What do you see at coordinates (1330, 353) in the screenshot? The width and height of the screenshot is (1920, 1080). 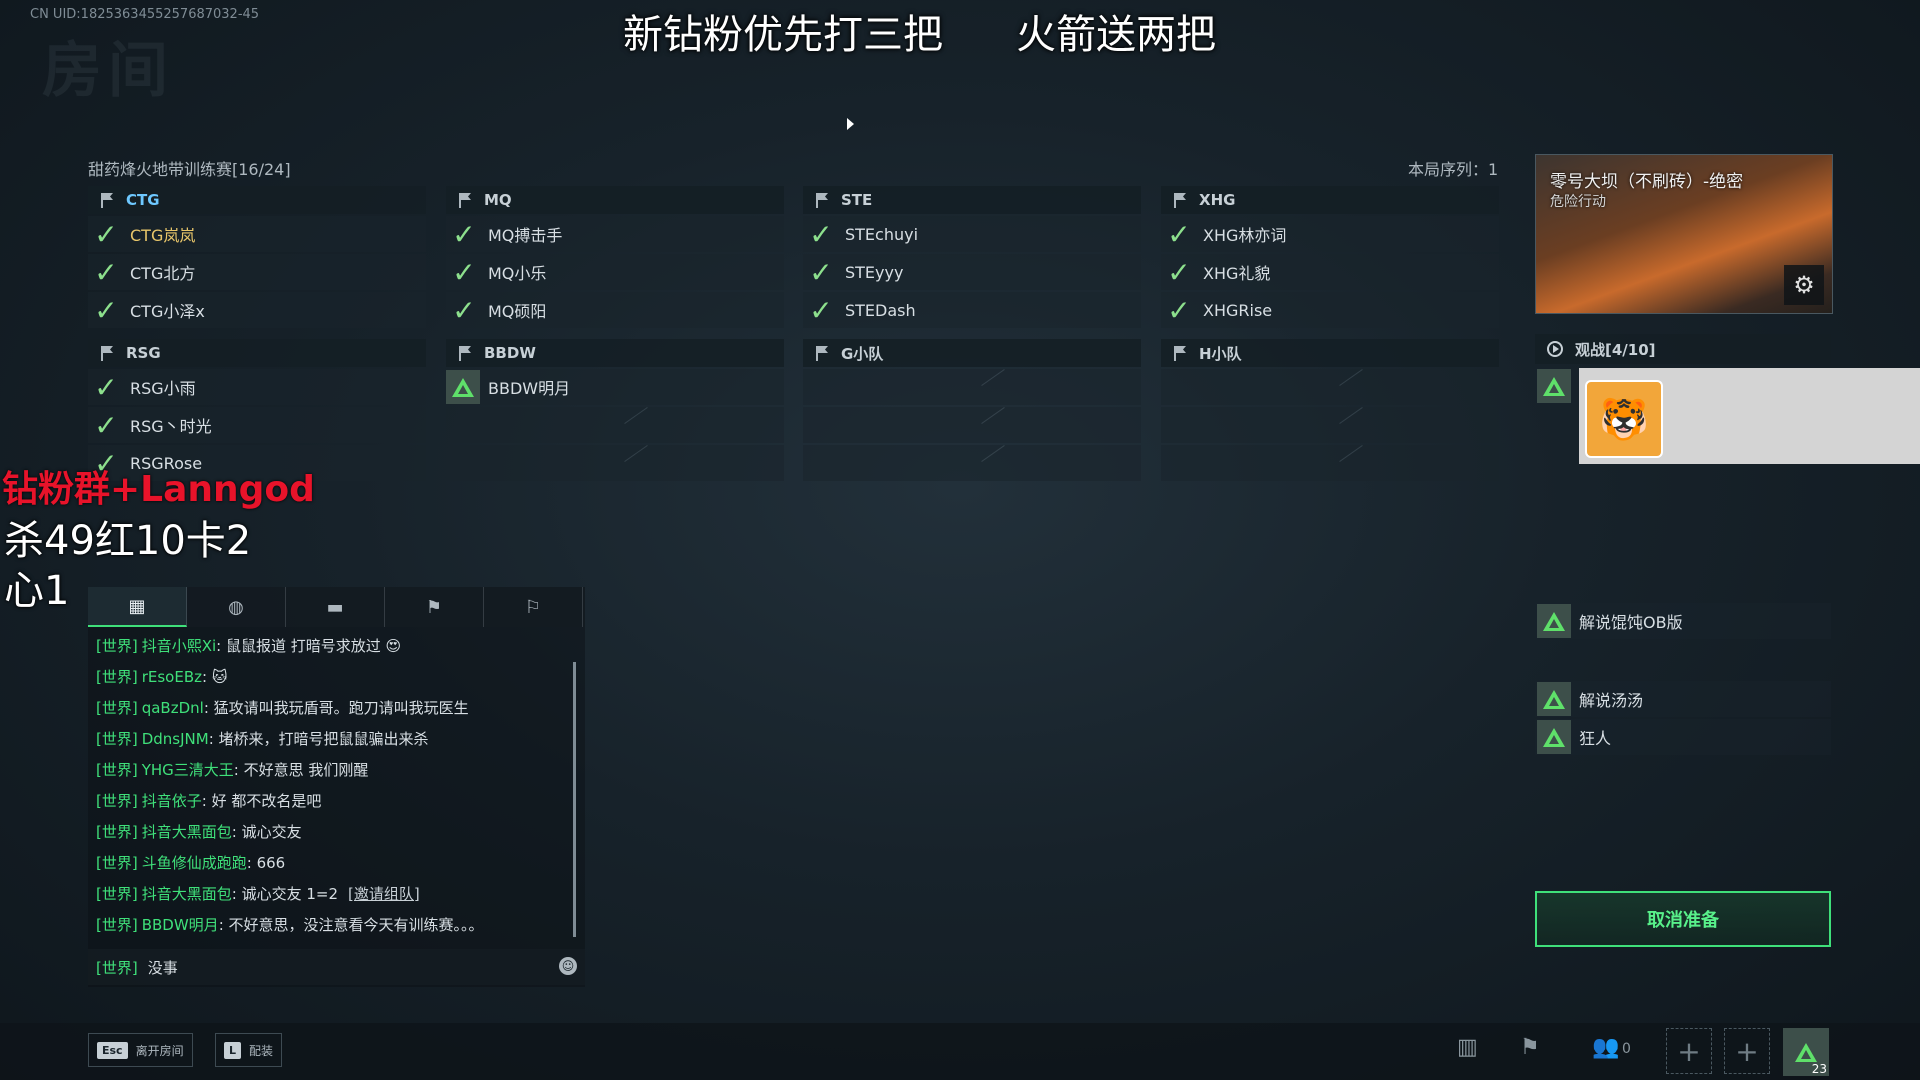 I see `team-header: H小队` at bounding box center [1330, 353].